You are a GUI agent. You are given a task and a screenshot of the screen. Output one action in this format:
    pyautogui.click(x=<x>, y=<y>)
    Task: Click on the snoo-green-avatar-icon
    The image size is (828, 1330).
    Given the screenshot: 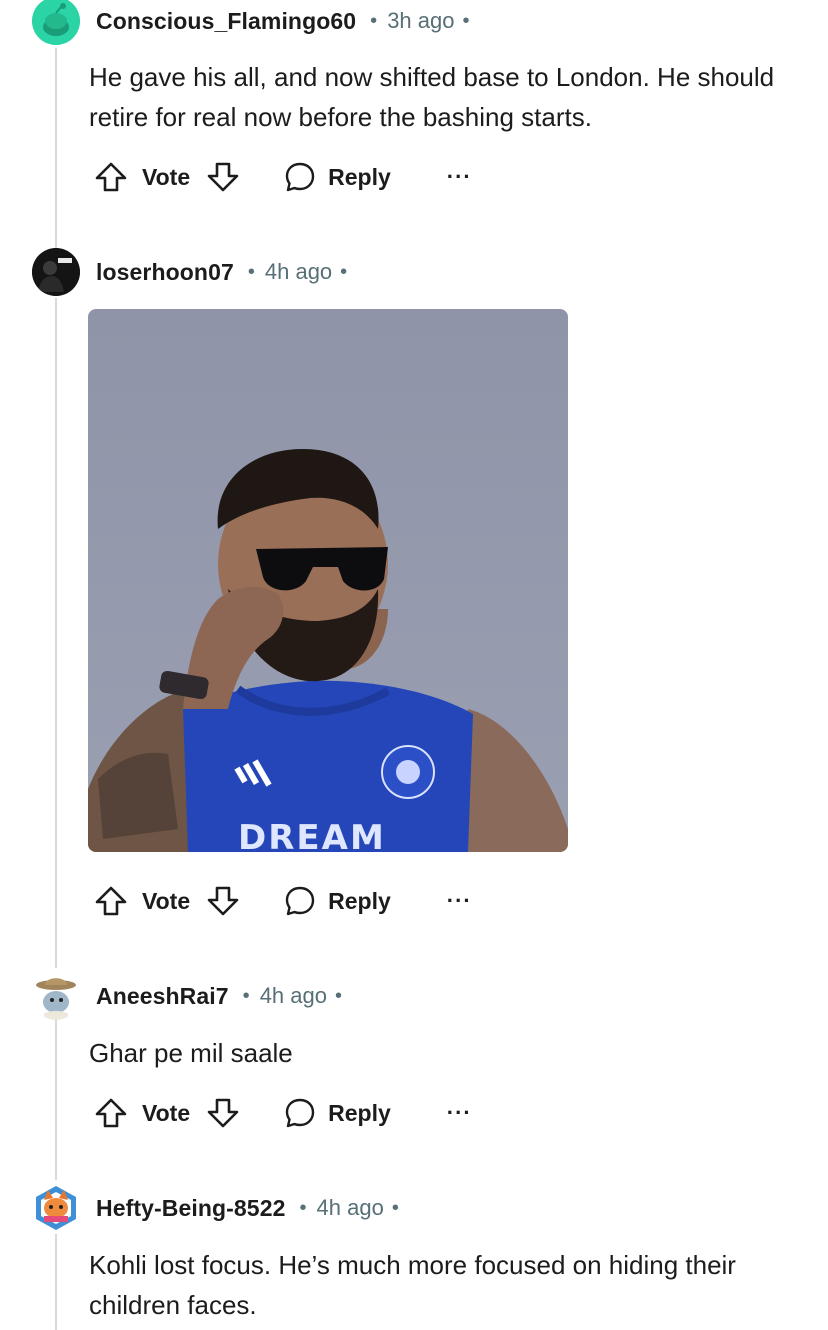 What is the action you would take?
    pyautogui.click(x=56, y=22)
    